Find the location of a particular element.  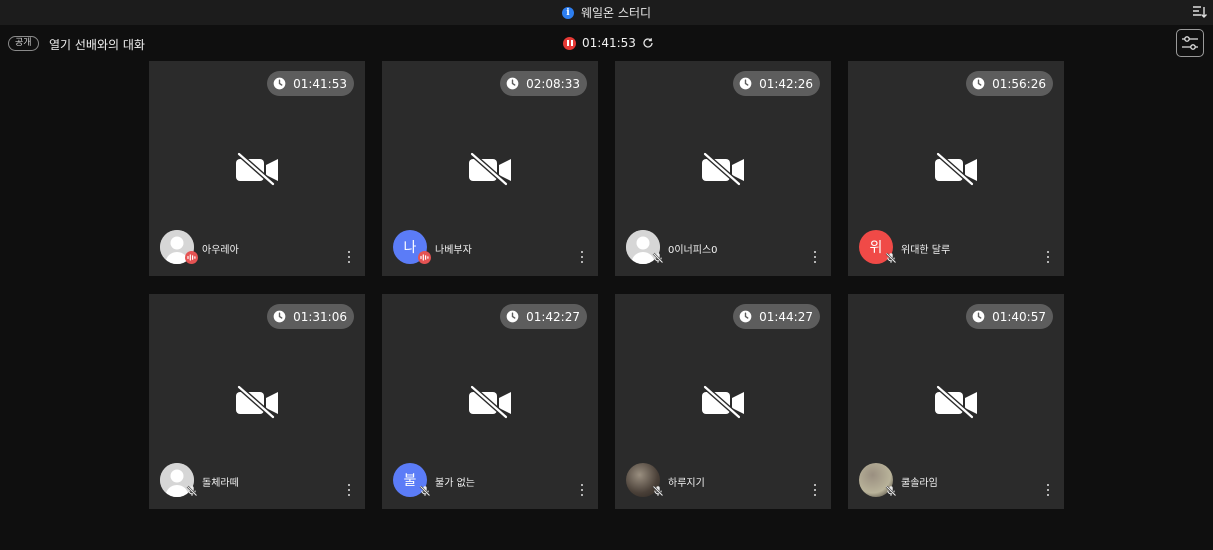

room-title: 열기 선배와의 대화 is located at coordinates (97, 45).